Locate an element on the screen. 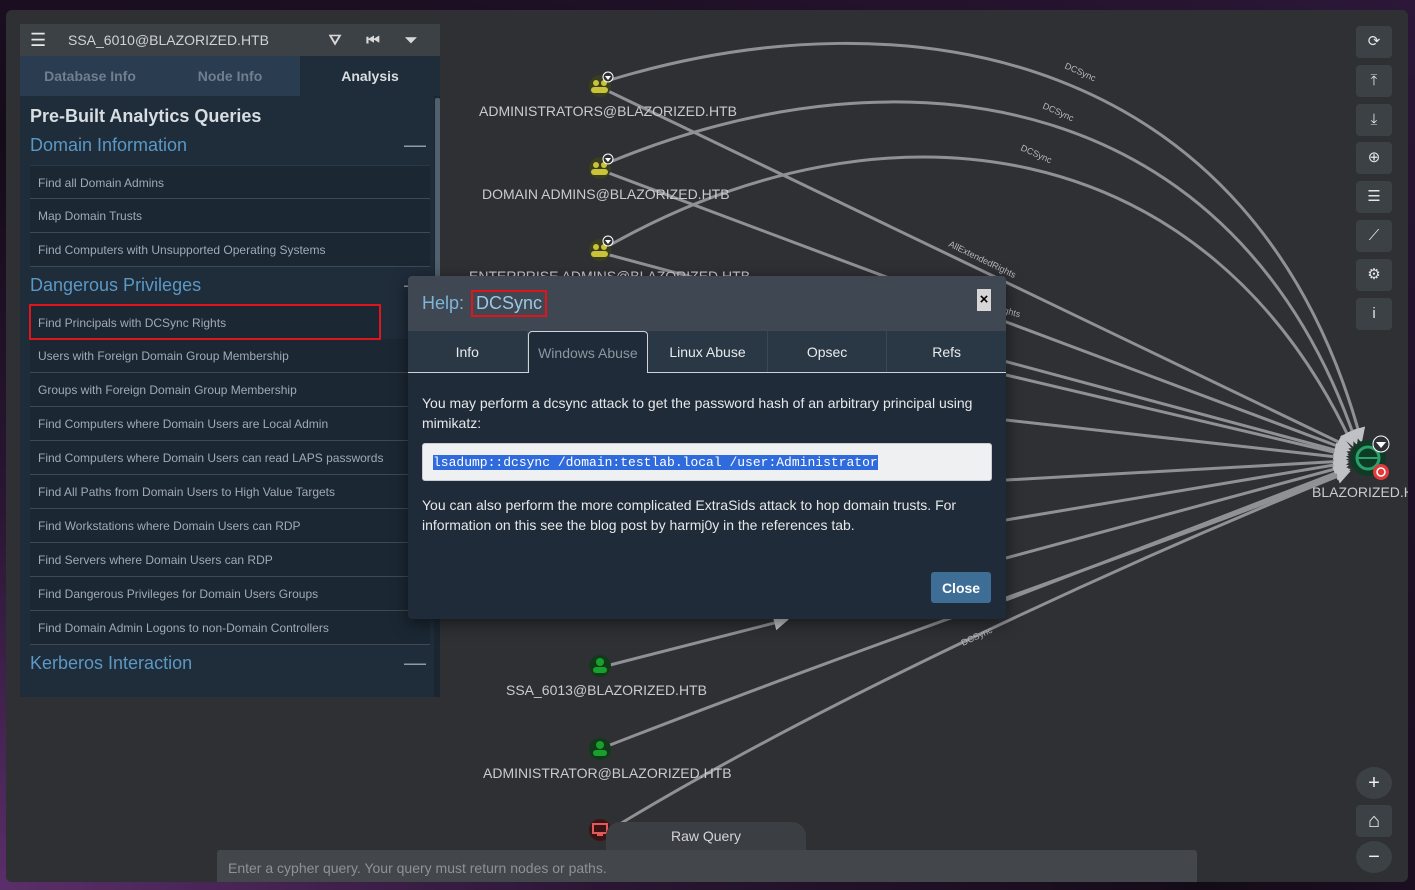  cypher-query-input is located at coordinates (707, 866).